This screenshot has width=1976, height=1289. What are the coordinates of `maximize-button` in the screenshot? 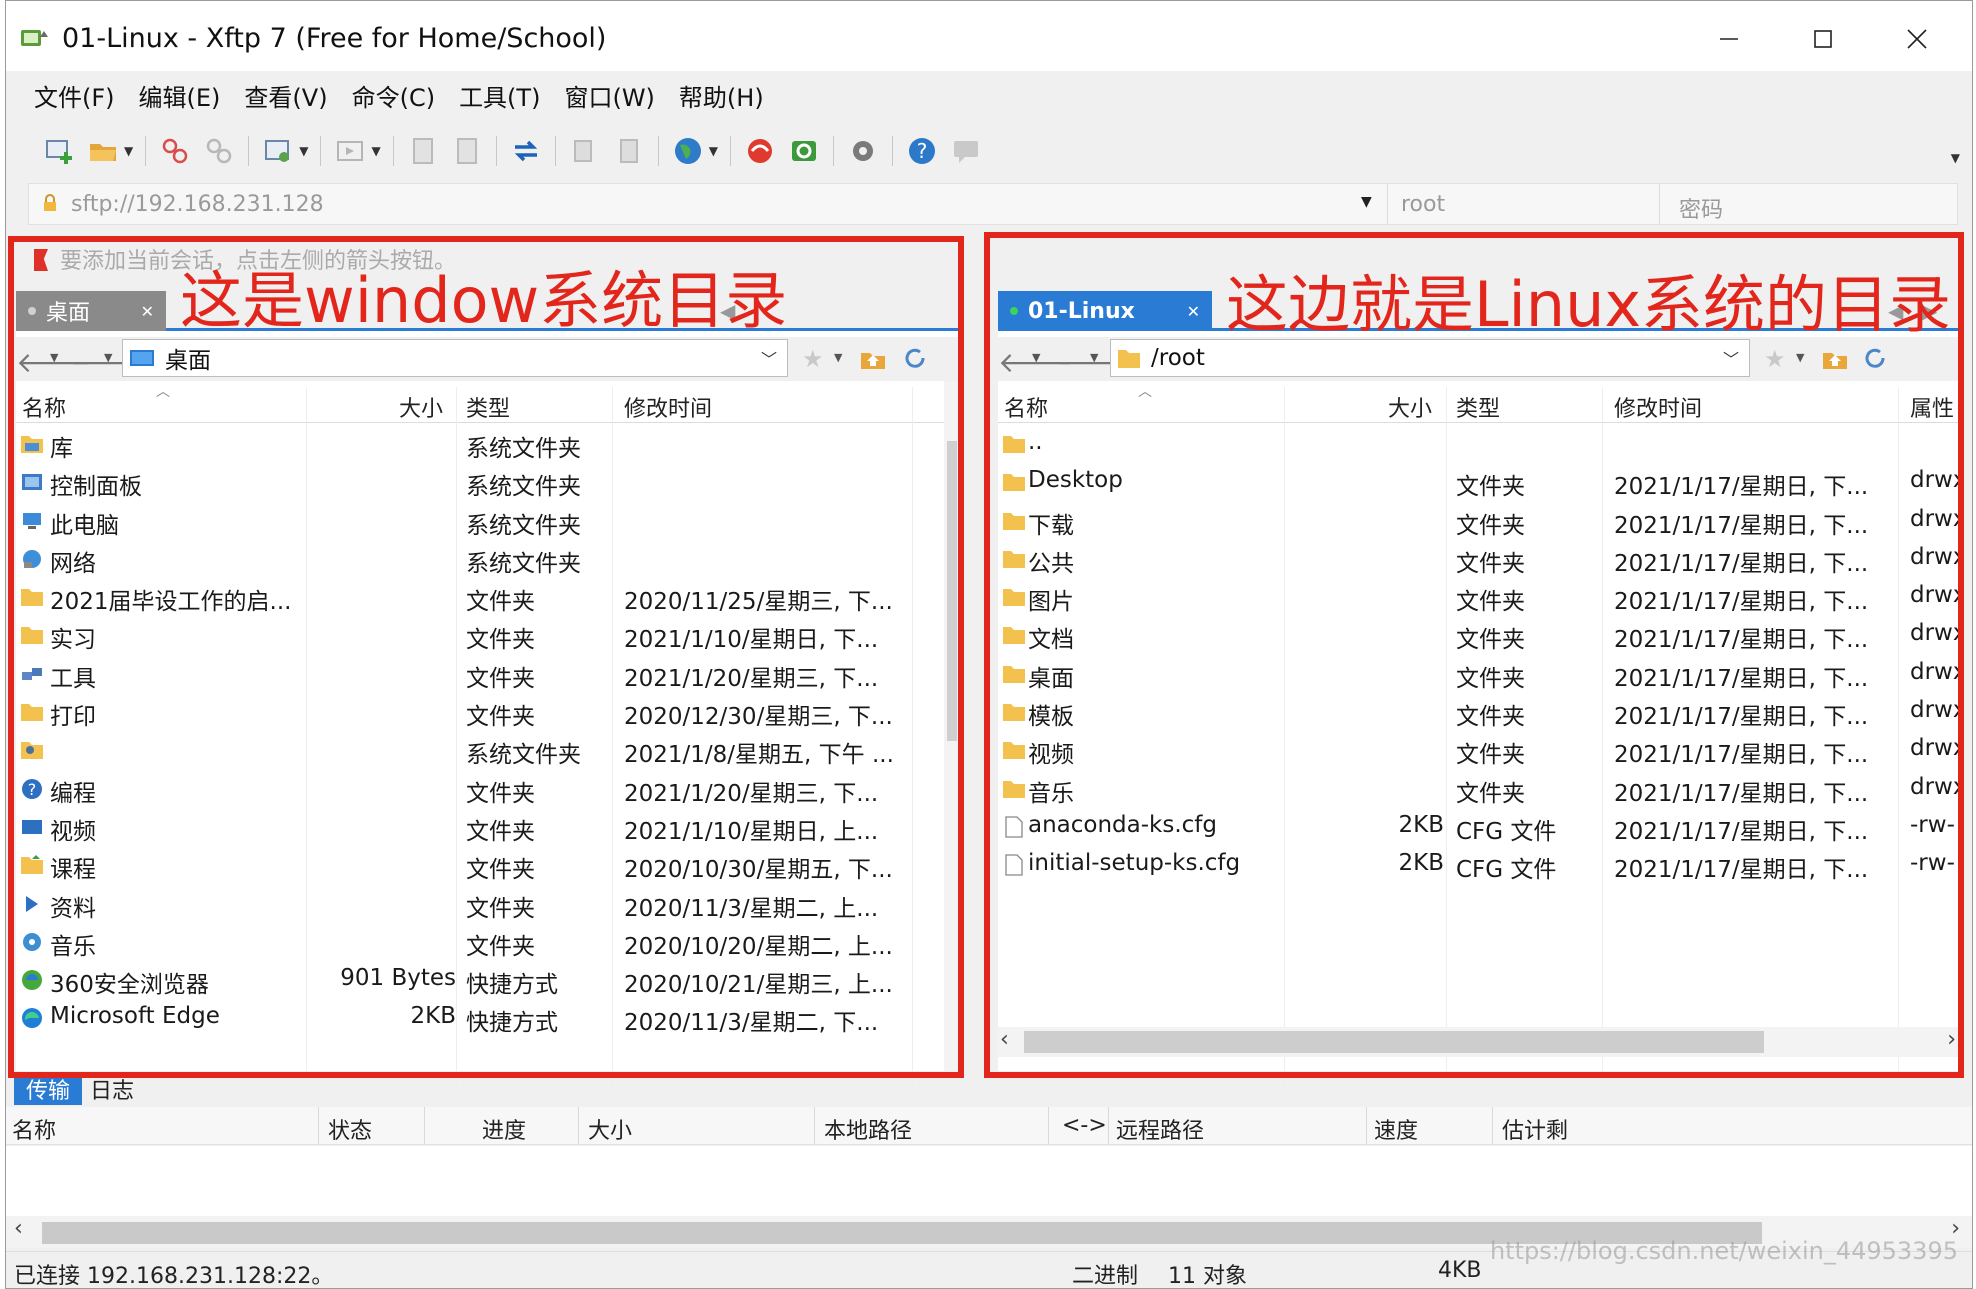 It's located at (1823, 39).